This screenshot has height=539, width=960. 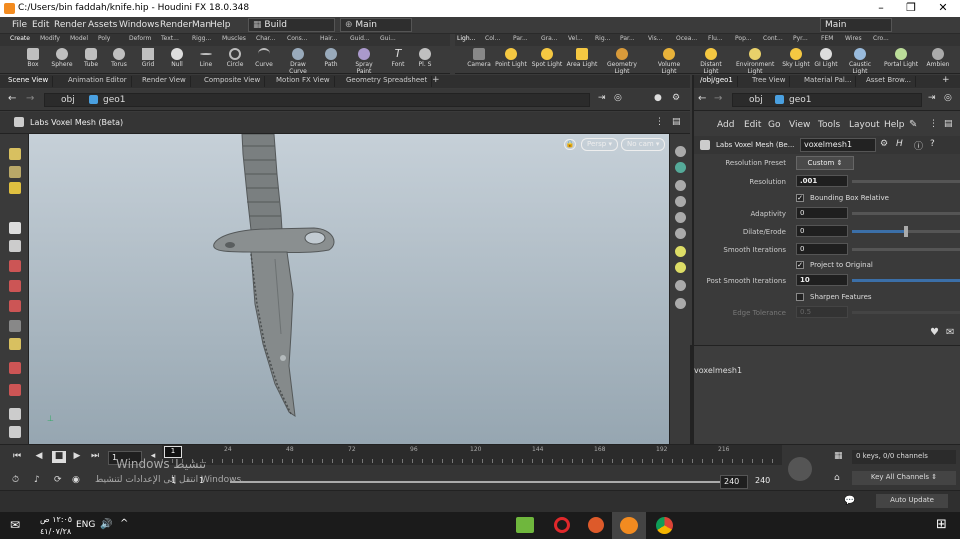 I want to click on pose-tool-icon, so click(x=15, y=326).